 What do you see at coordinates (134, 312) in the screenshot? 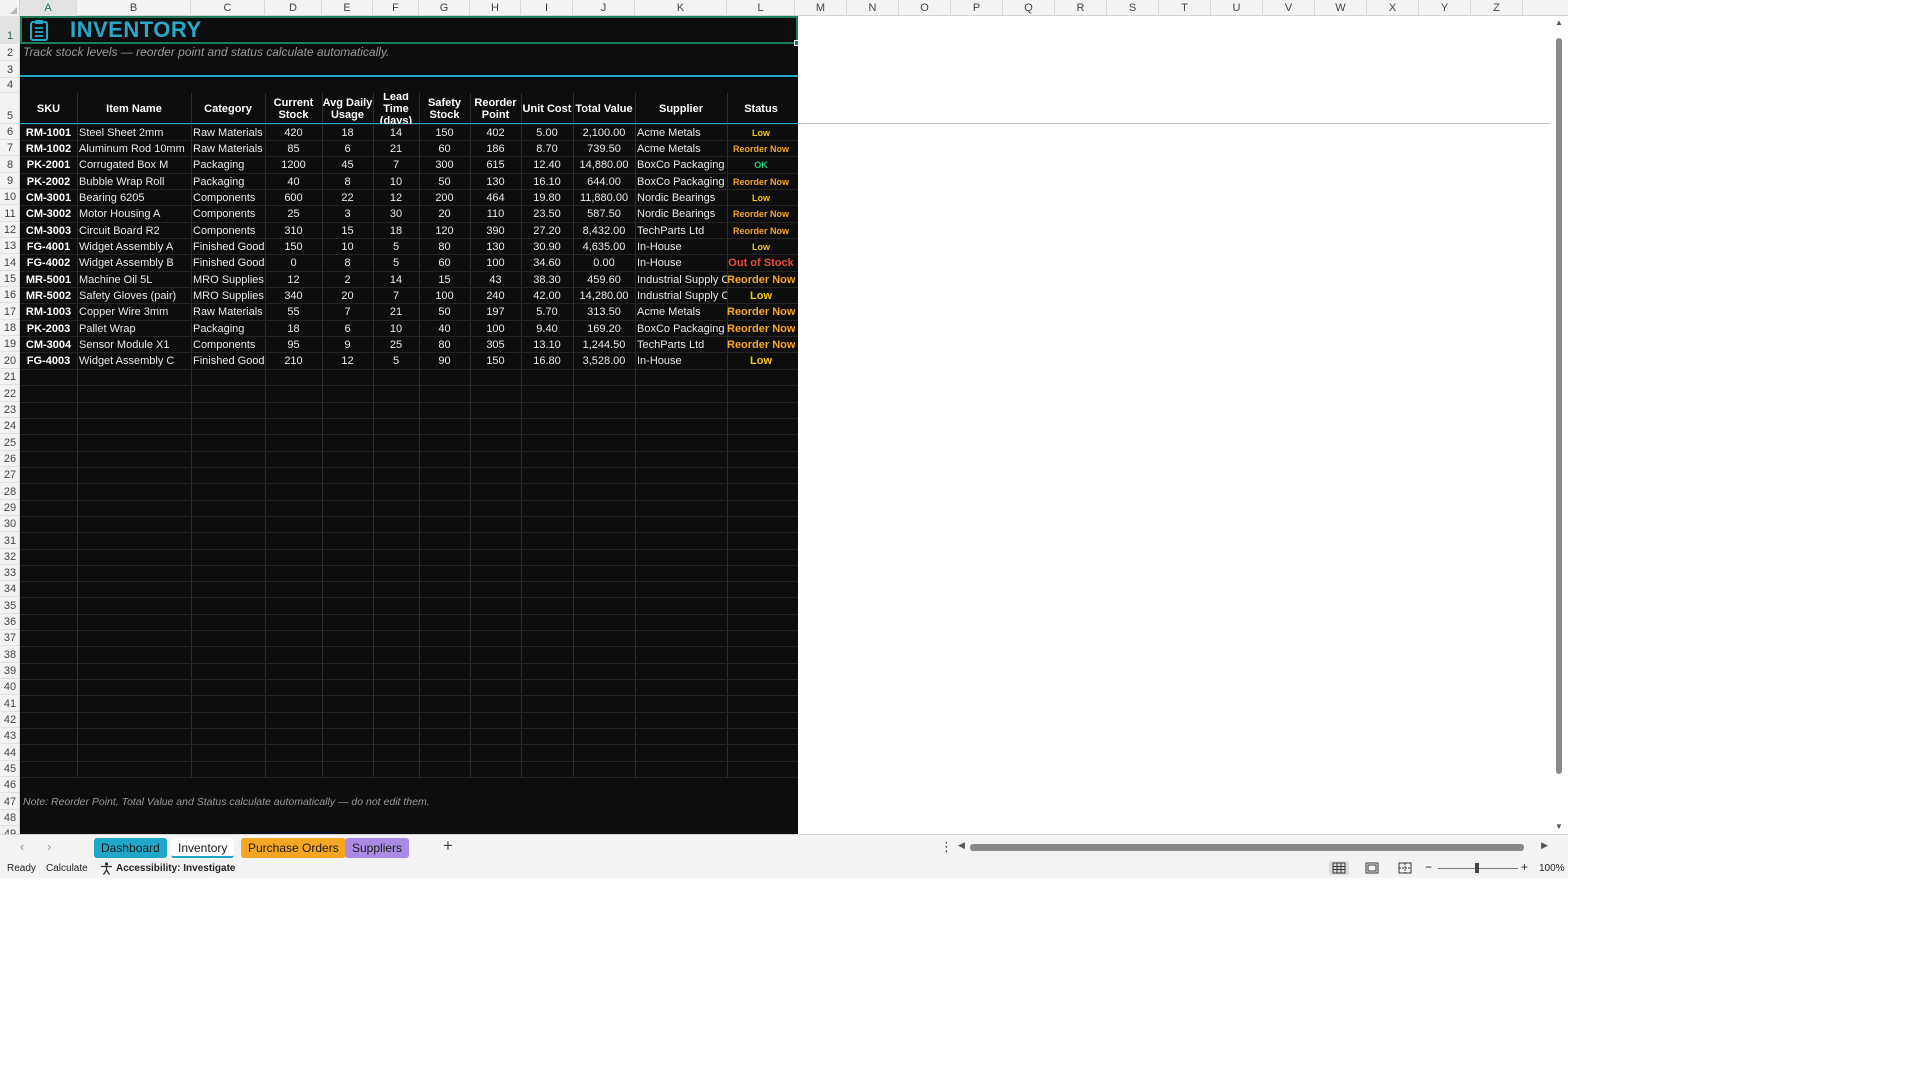
I see `cell-name: Copper Wire 3mm` at bounding box center [134, 312].